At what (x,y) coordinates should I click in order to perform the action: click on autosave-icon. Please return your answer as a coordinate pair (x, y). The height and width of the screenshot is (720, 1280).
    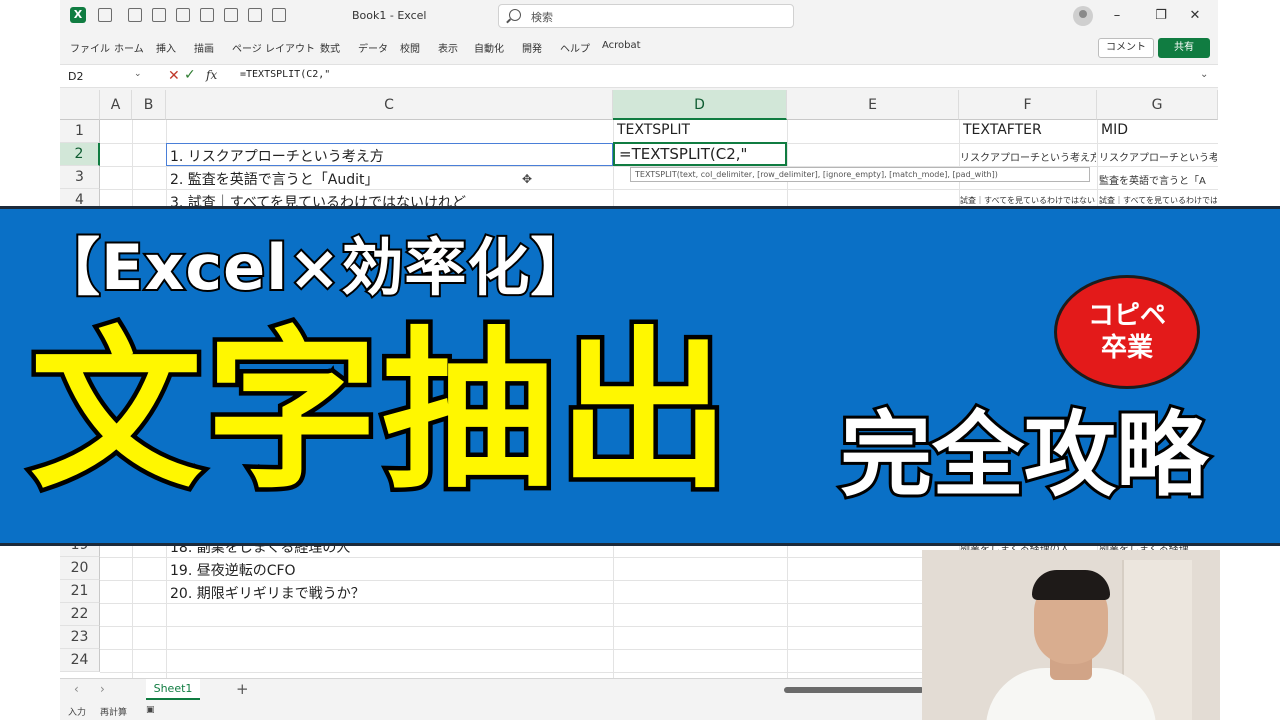
    Looking at the image, I should click on (105, 15).